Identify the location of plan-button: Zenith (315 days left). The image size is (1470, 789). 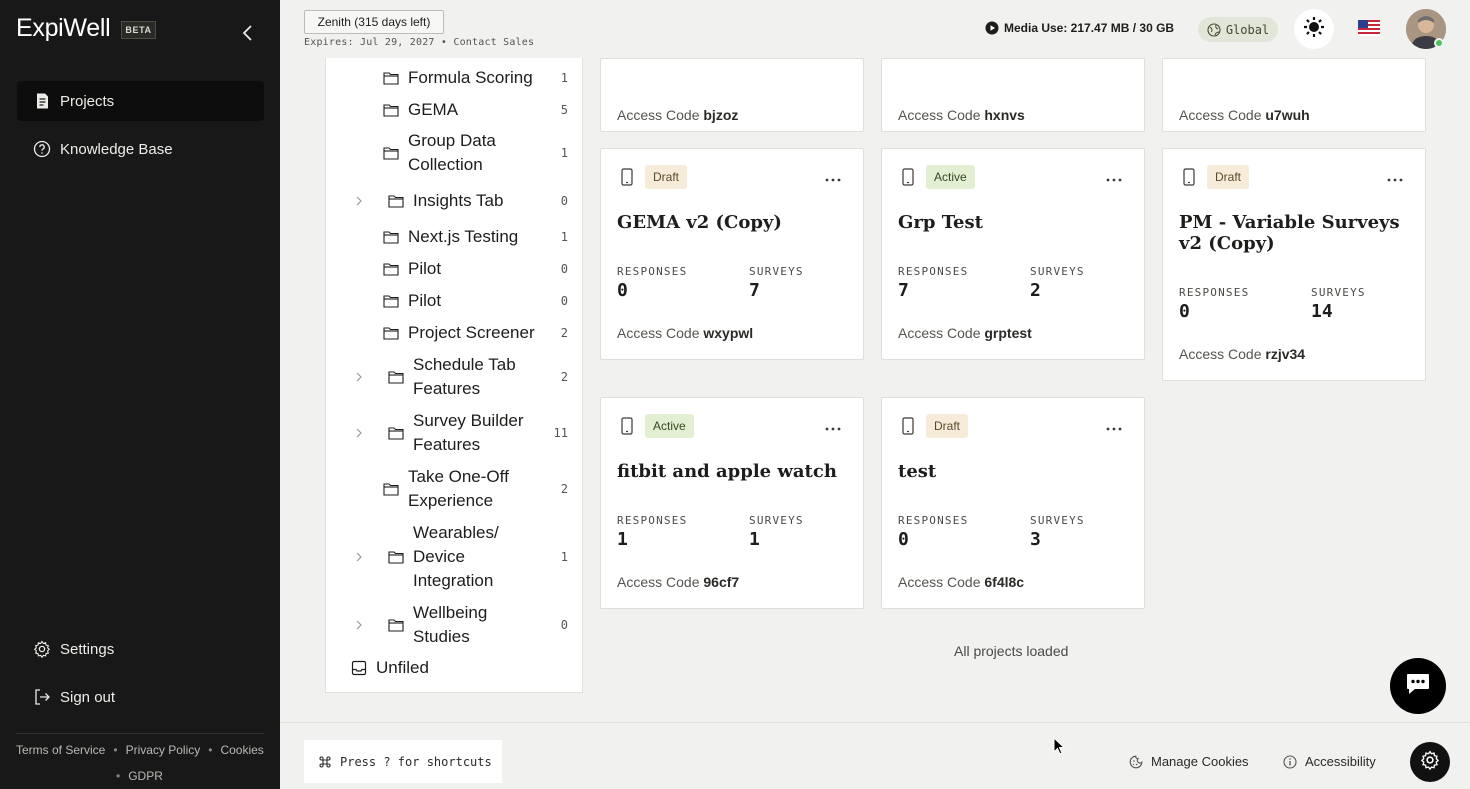
(374, 22).